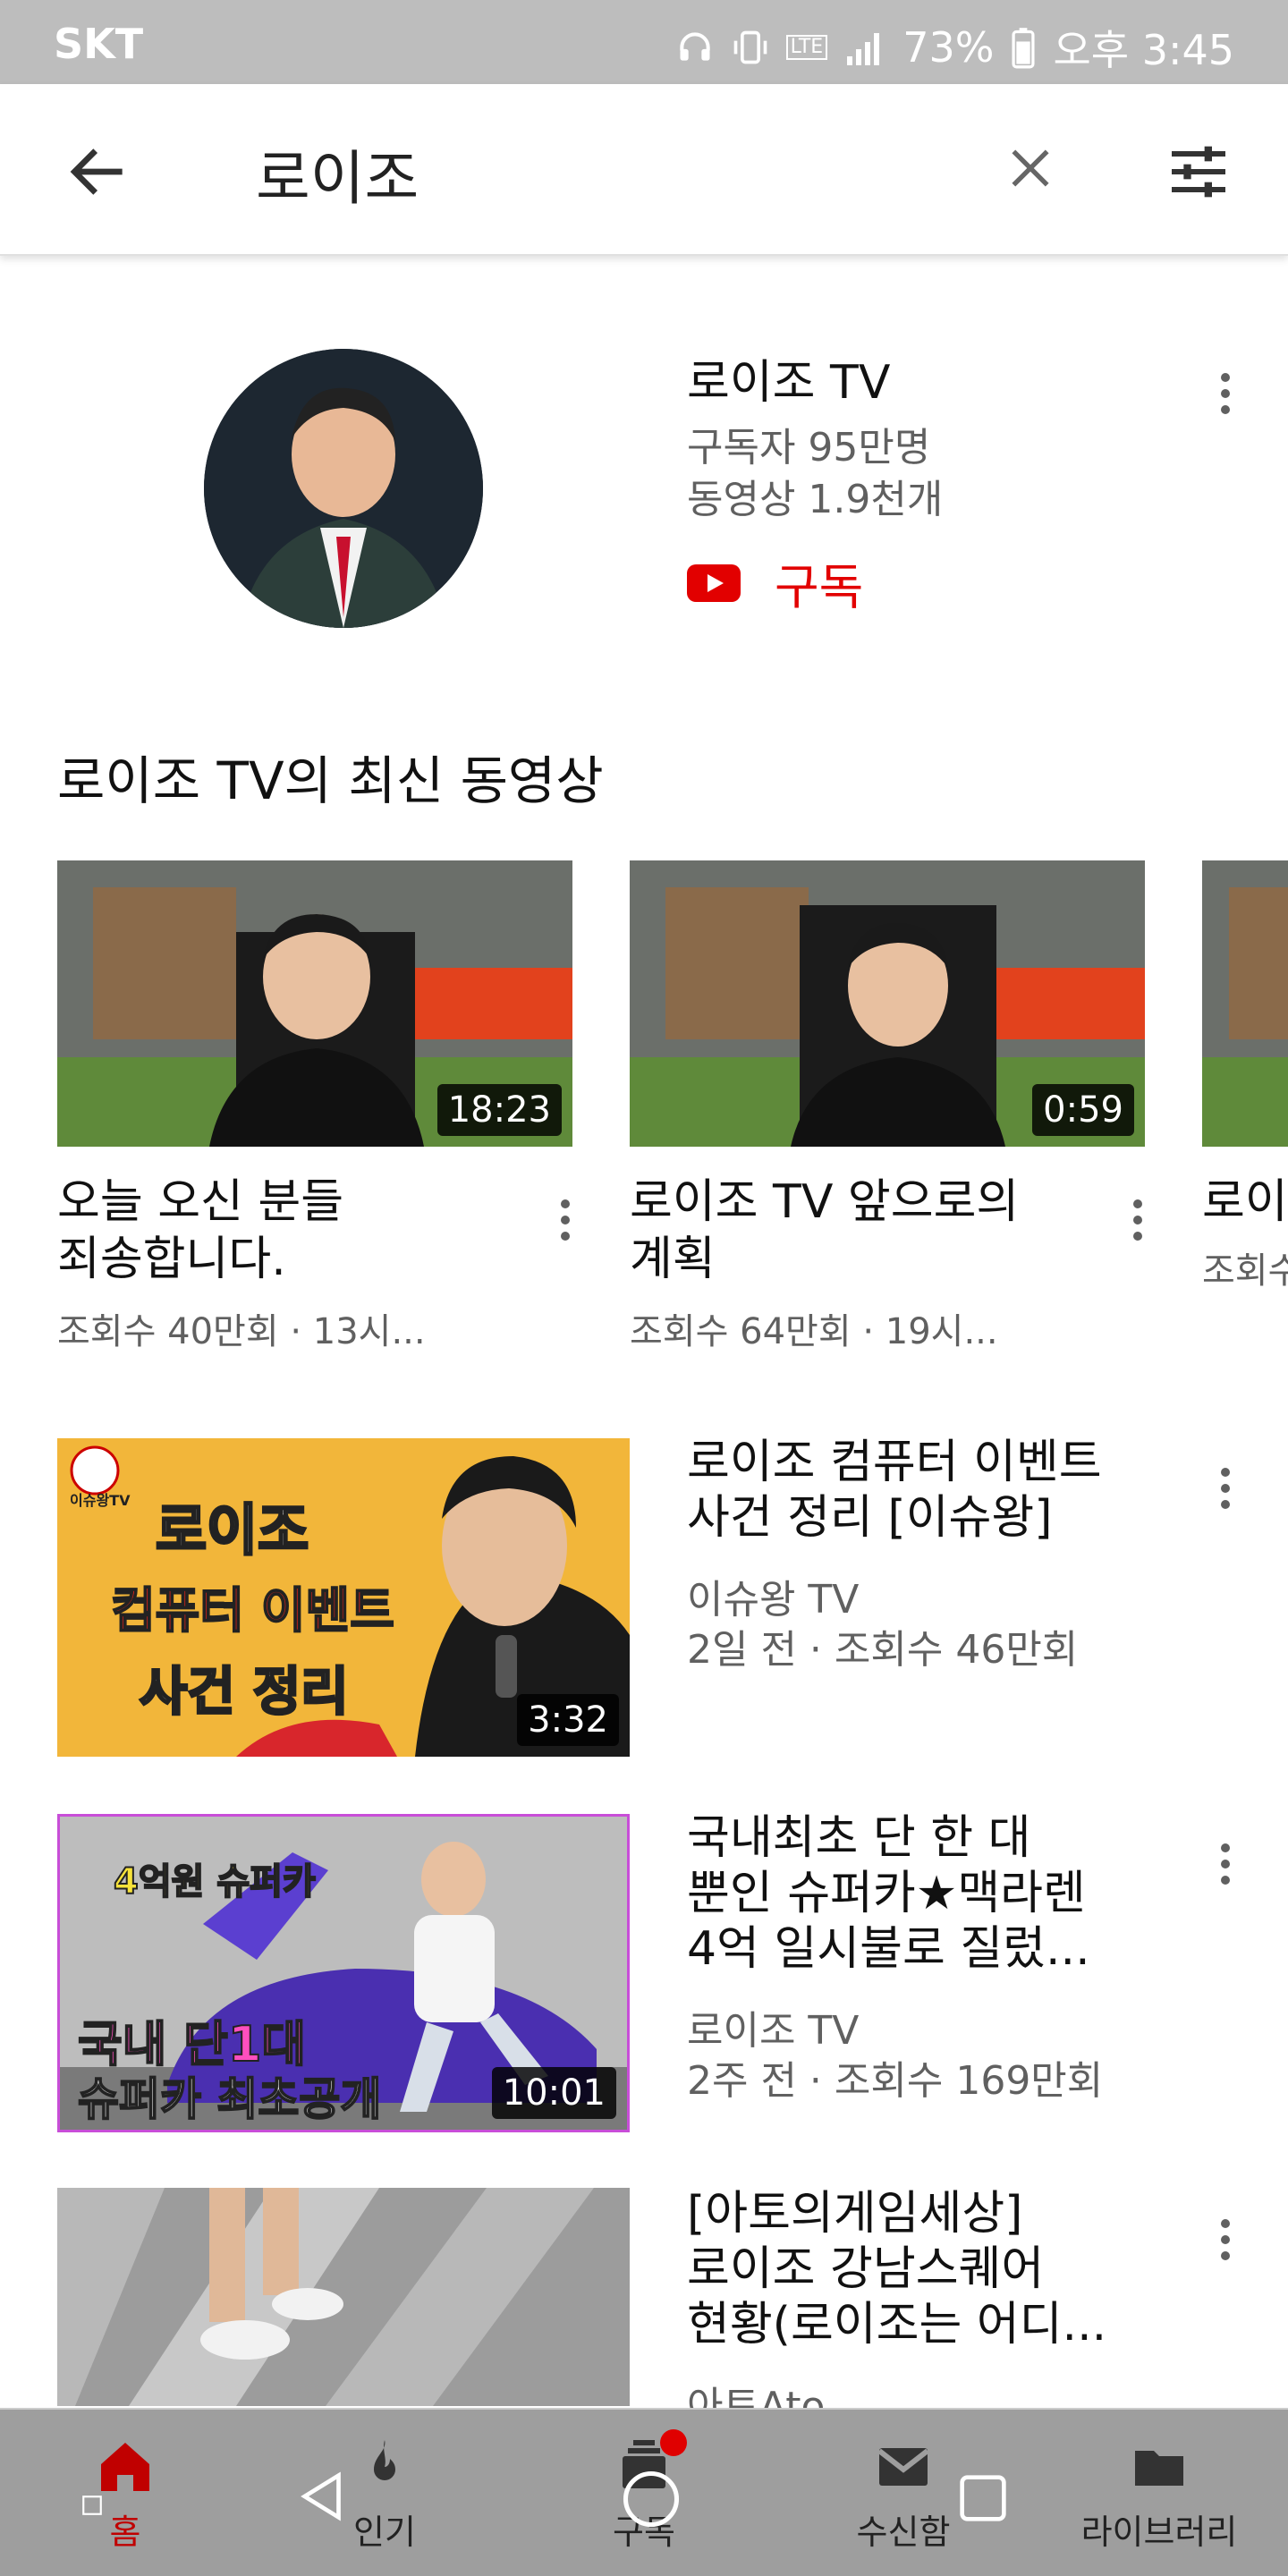 The height and width of the screenshot is (2576, 1288). What do you see at coordinates (862, 1231) in the screenshot?
I see `video-title: 로이조 TV 앞으로의 계획` at bounding box center [862, 1231].